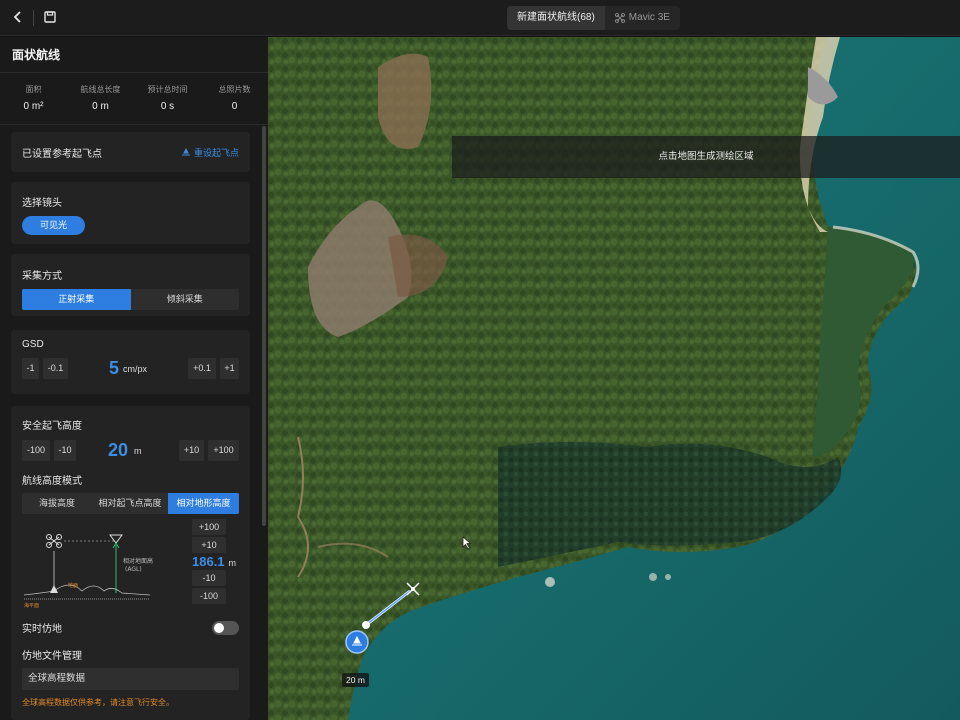  I want to click on agl-value: 186.1, so click(208, 561).